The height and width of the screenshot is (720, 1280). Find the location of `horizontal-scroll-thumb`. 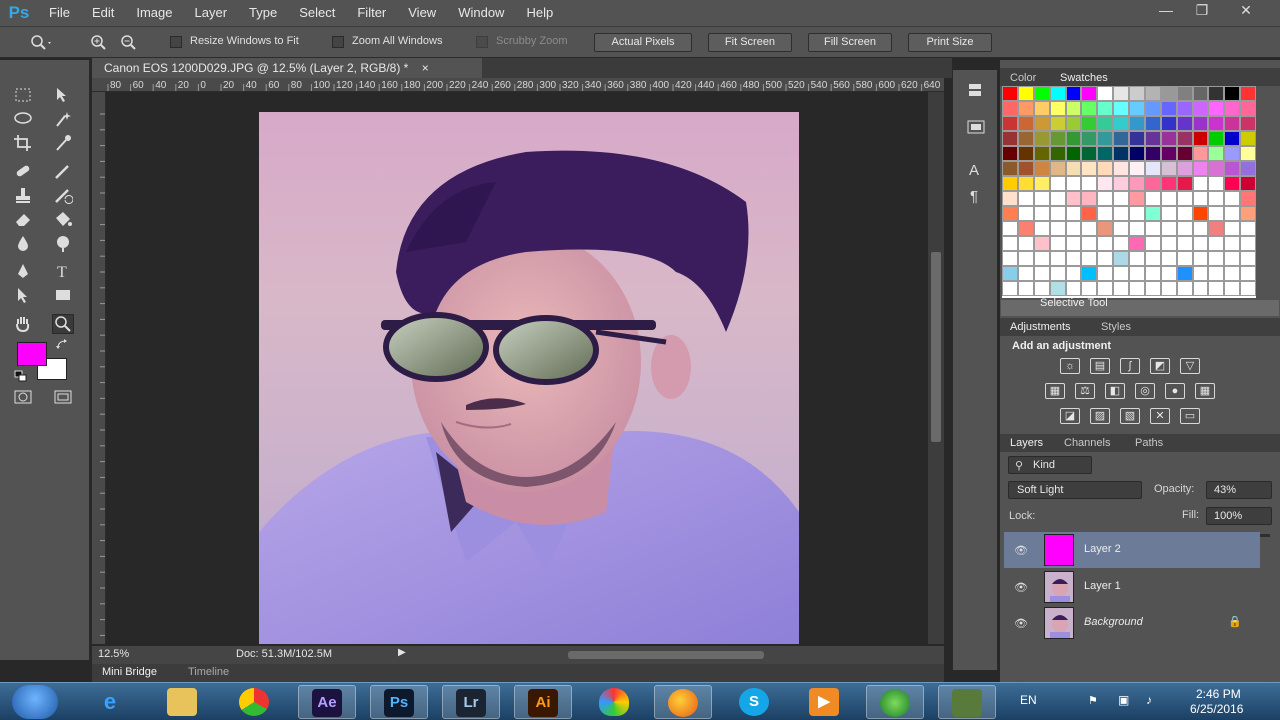

horizontal-scroll-thumb is located at coordinates (666, 655).